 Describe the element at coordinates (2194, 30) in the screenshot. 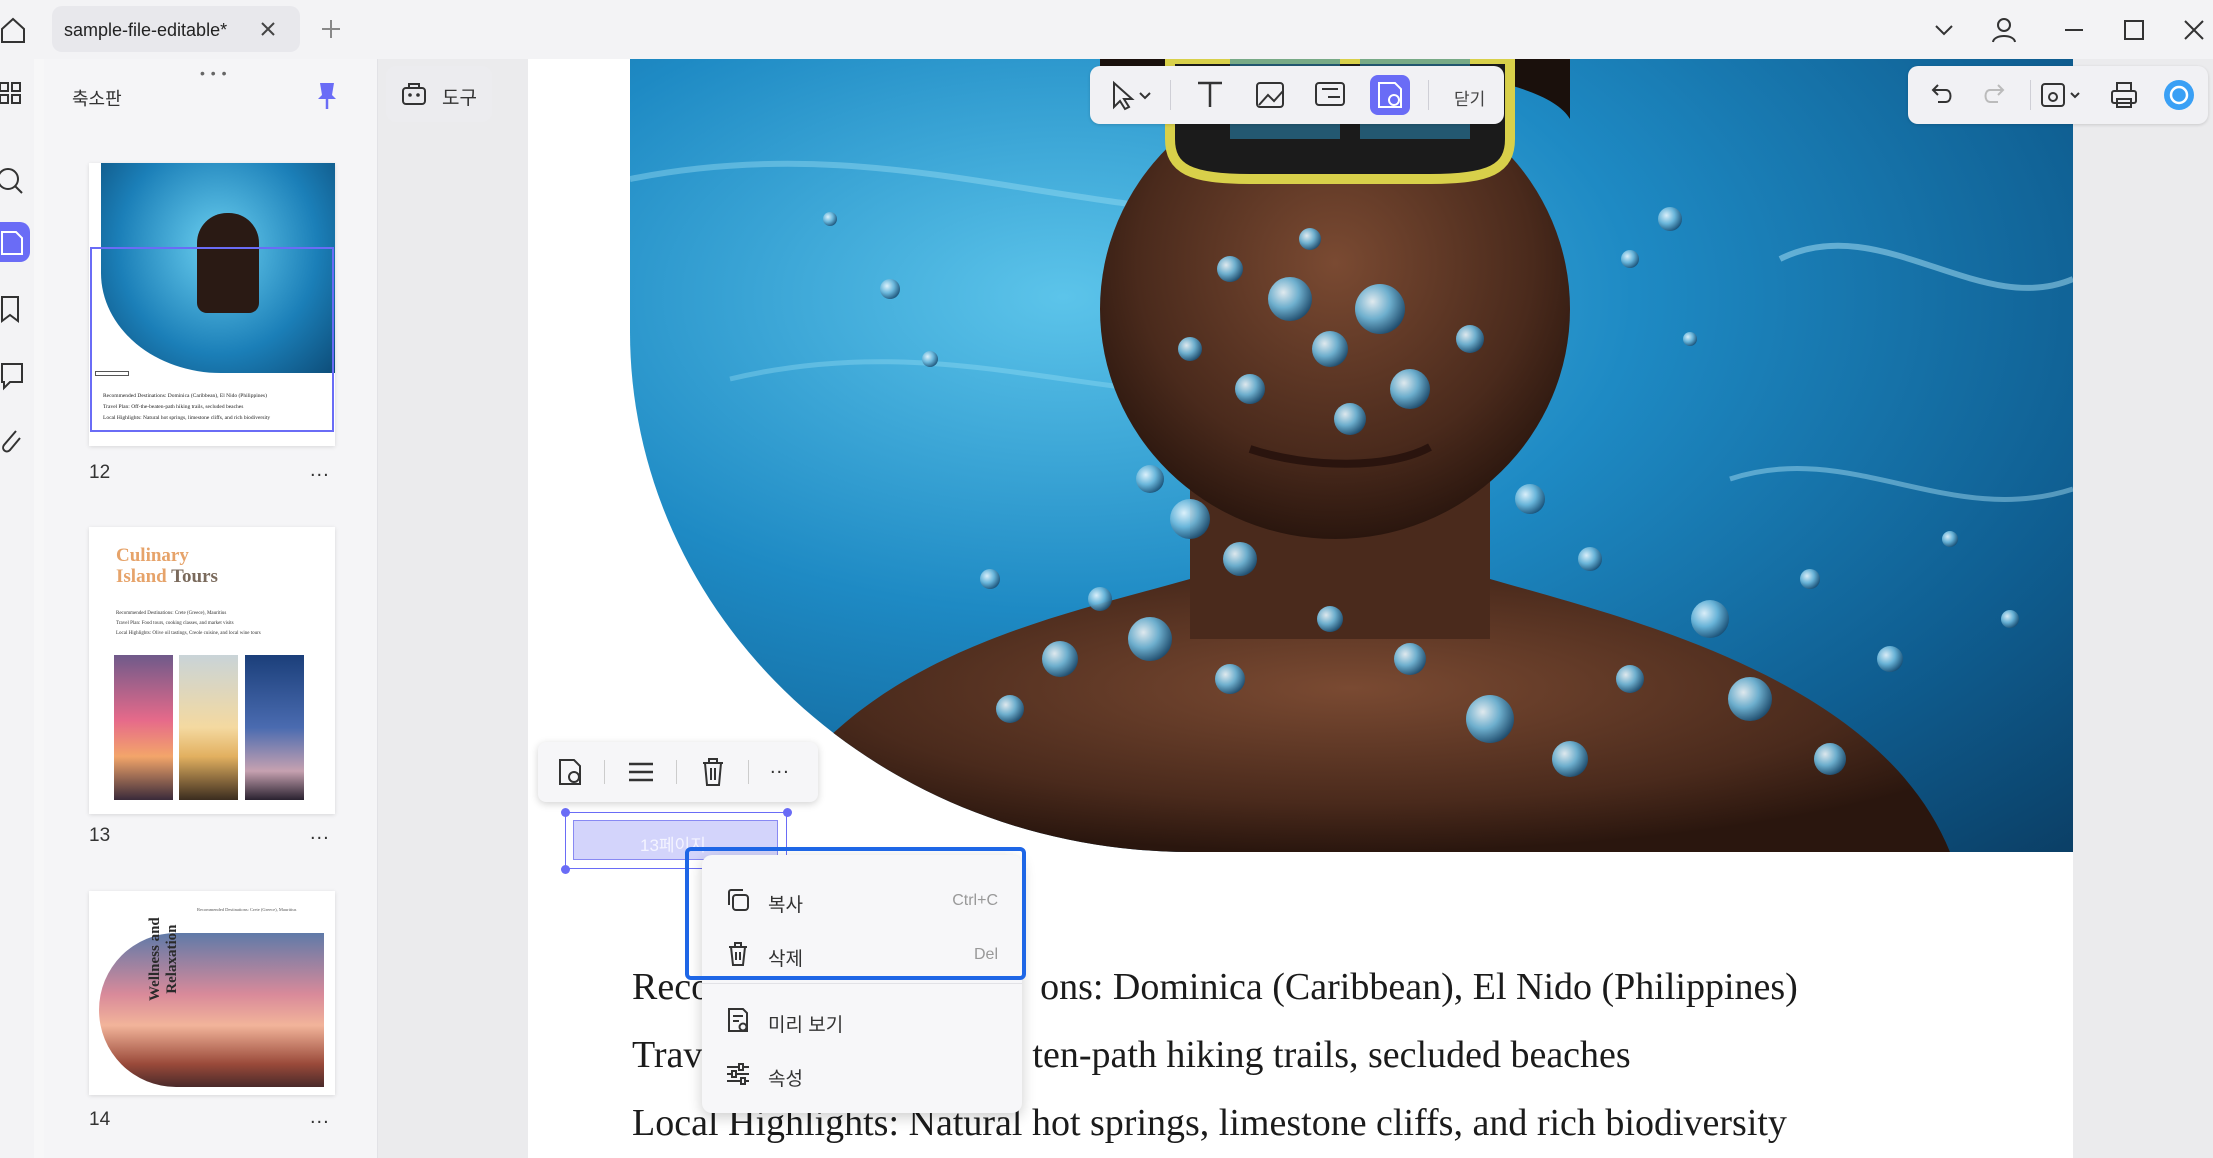

I see `close-window-icon` at that location.